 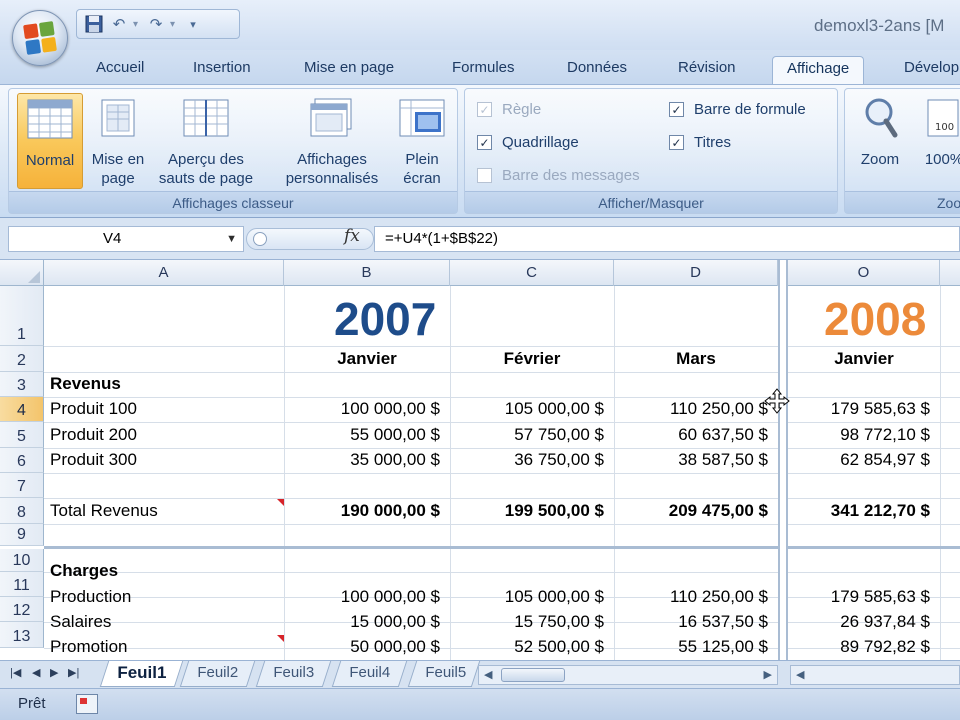 I want to click on save-icon, so click(x=94, y=24).